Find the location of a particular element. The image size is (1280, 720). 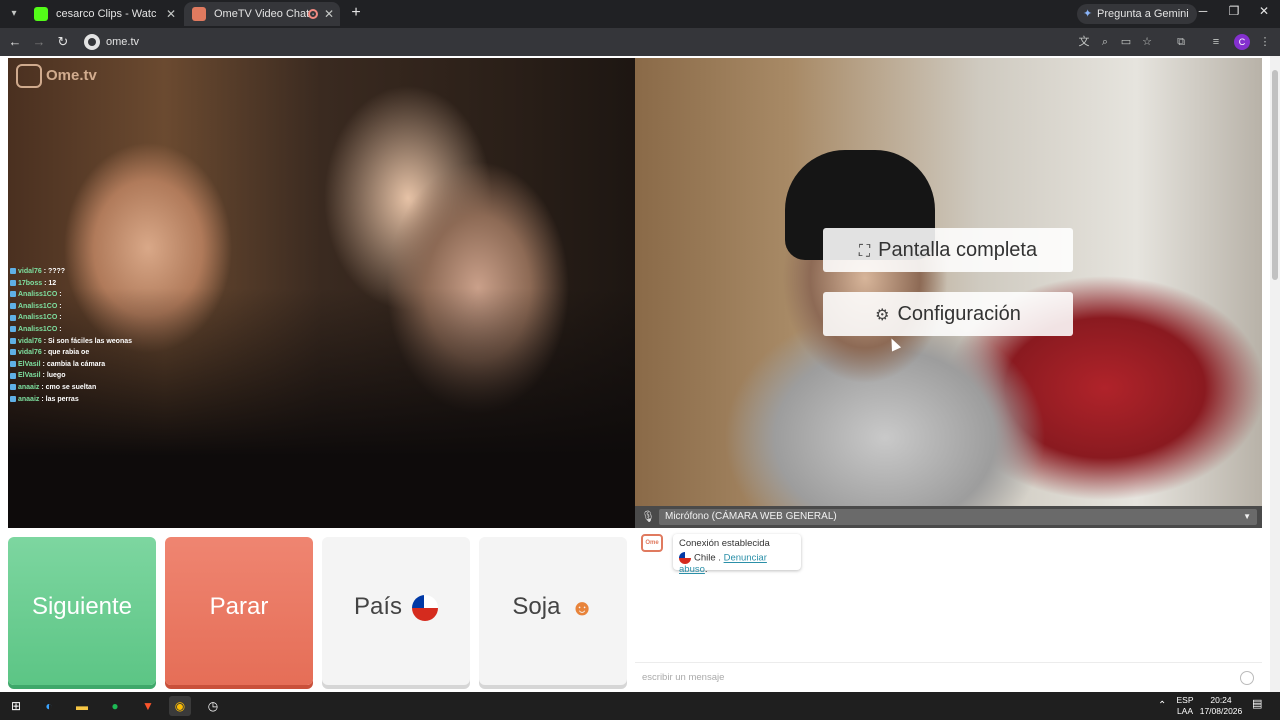

brave-icon: ▼ is located at coordinates (148, 706).